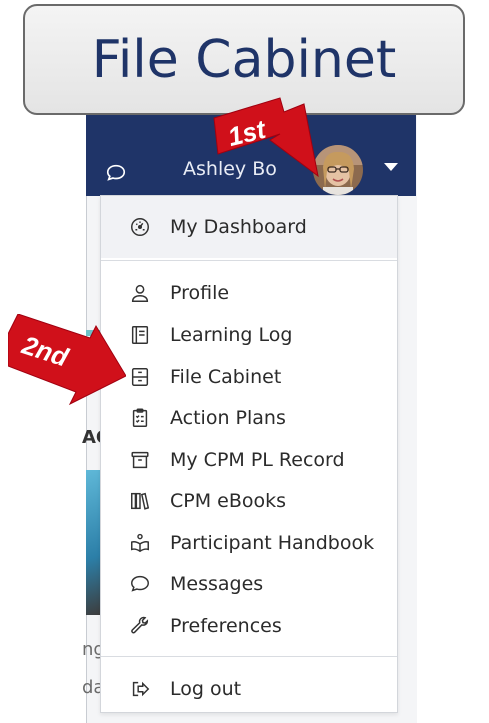  What do you see at coordinates (140, 293) in the screenshot?
I see `person-icon` at bounding box center [140, 293].